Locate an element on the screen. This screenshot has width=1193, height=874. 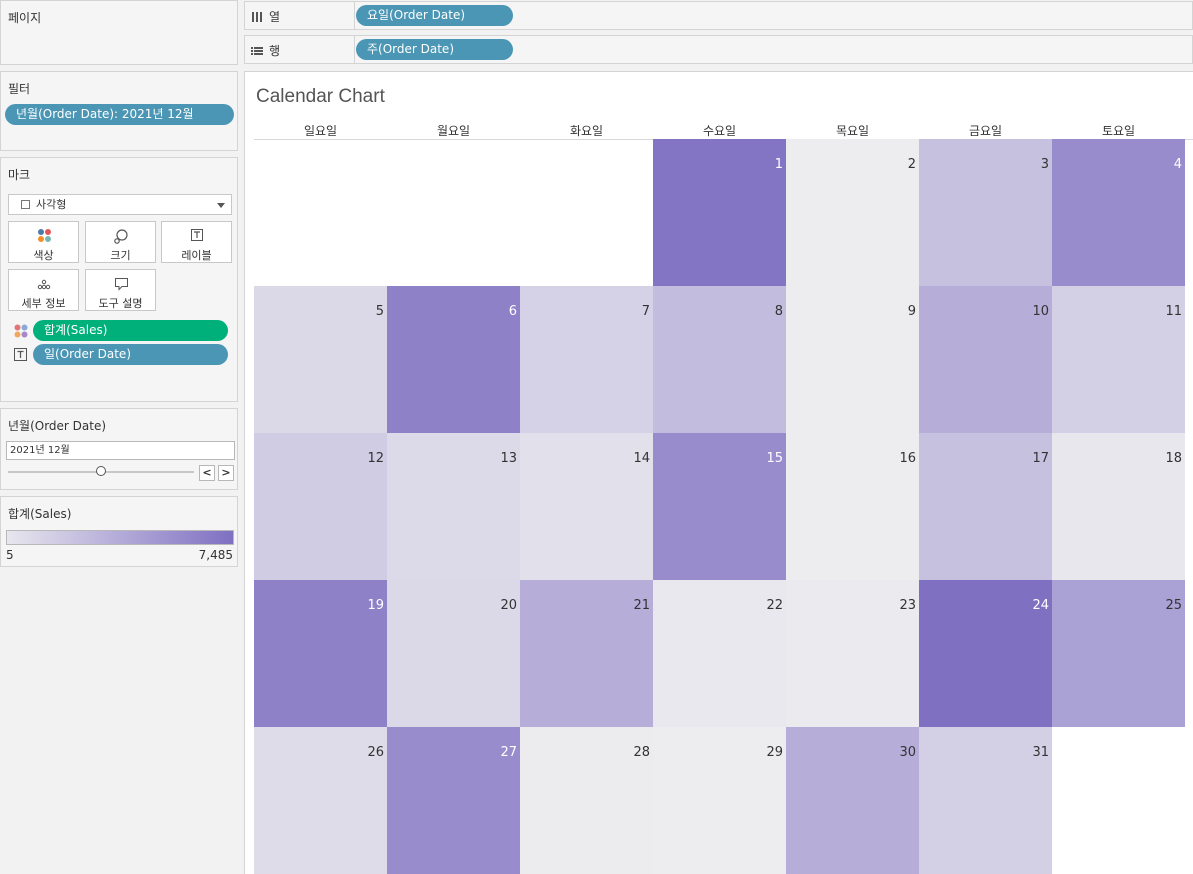
calendar-day-cell: 8 is located at coordinates (719, 359).